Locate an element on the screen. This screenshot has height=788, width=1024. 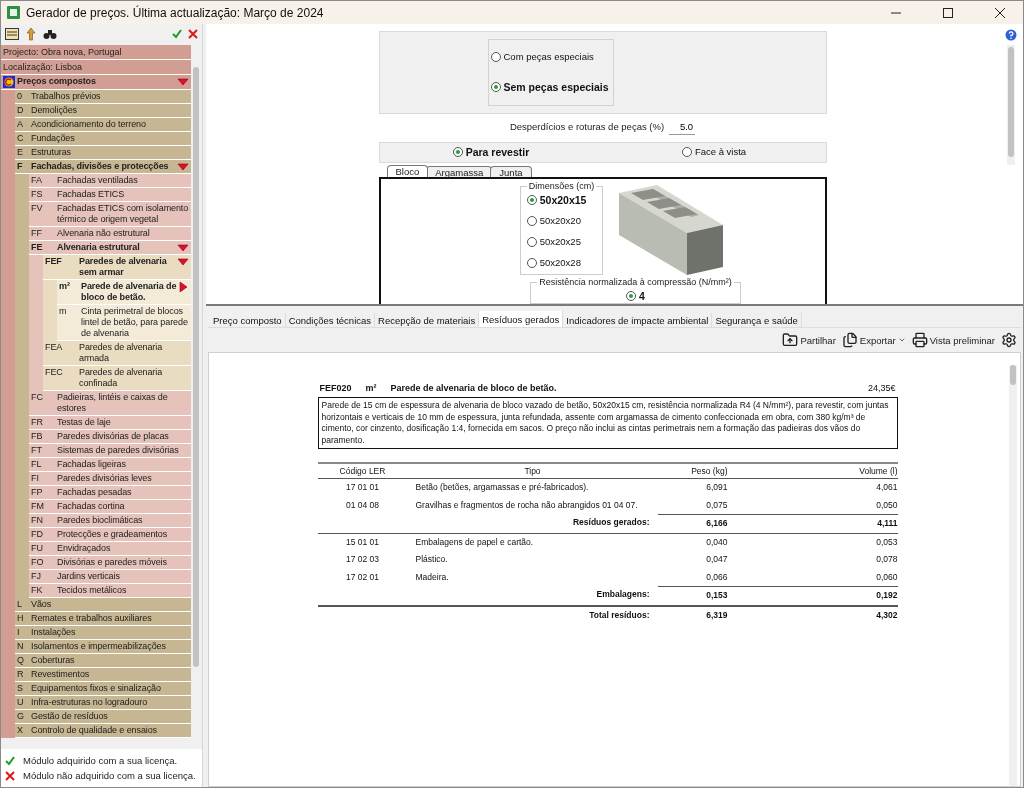
tab: Recepção de materiais is located at coordinates (427, 320).